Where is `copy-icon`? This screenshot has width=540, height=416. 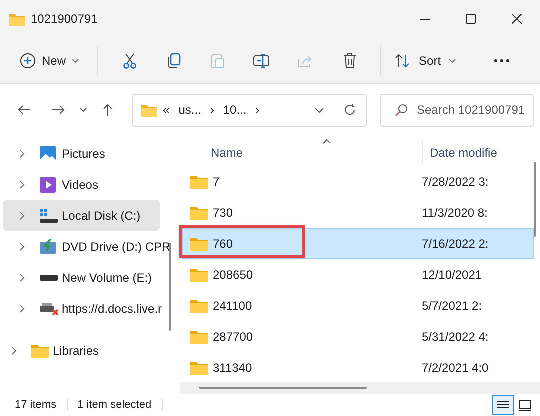
copy-icon is located at coordinates (174, 60).